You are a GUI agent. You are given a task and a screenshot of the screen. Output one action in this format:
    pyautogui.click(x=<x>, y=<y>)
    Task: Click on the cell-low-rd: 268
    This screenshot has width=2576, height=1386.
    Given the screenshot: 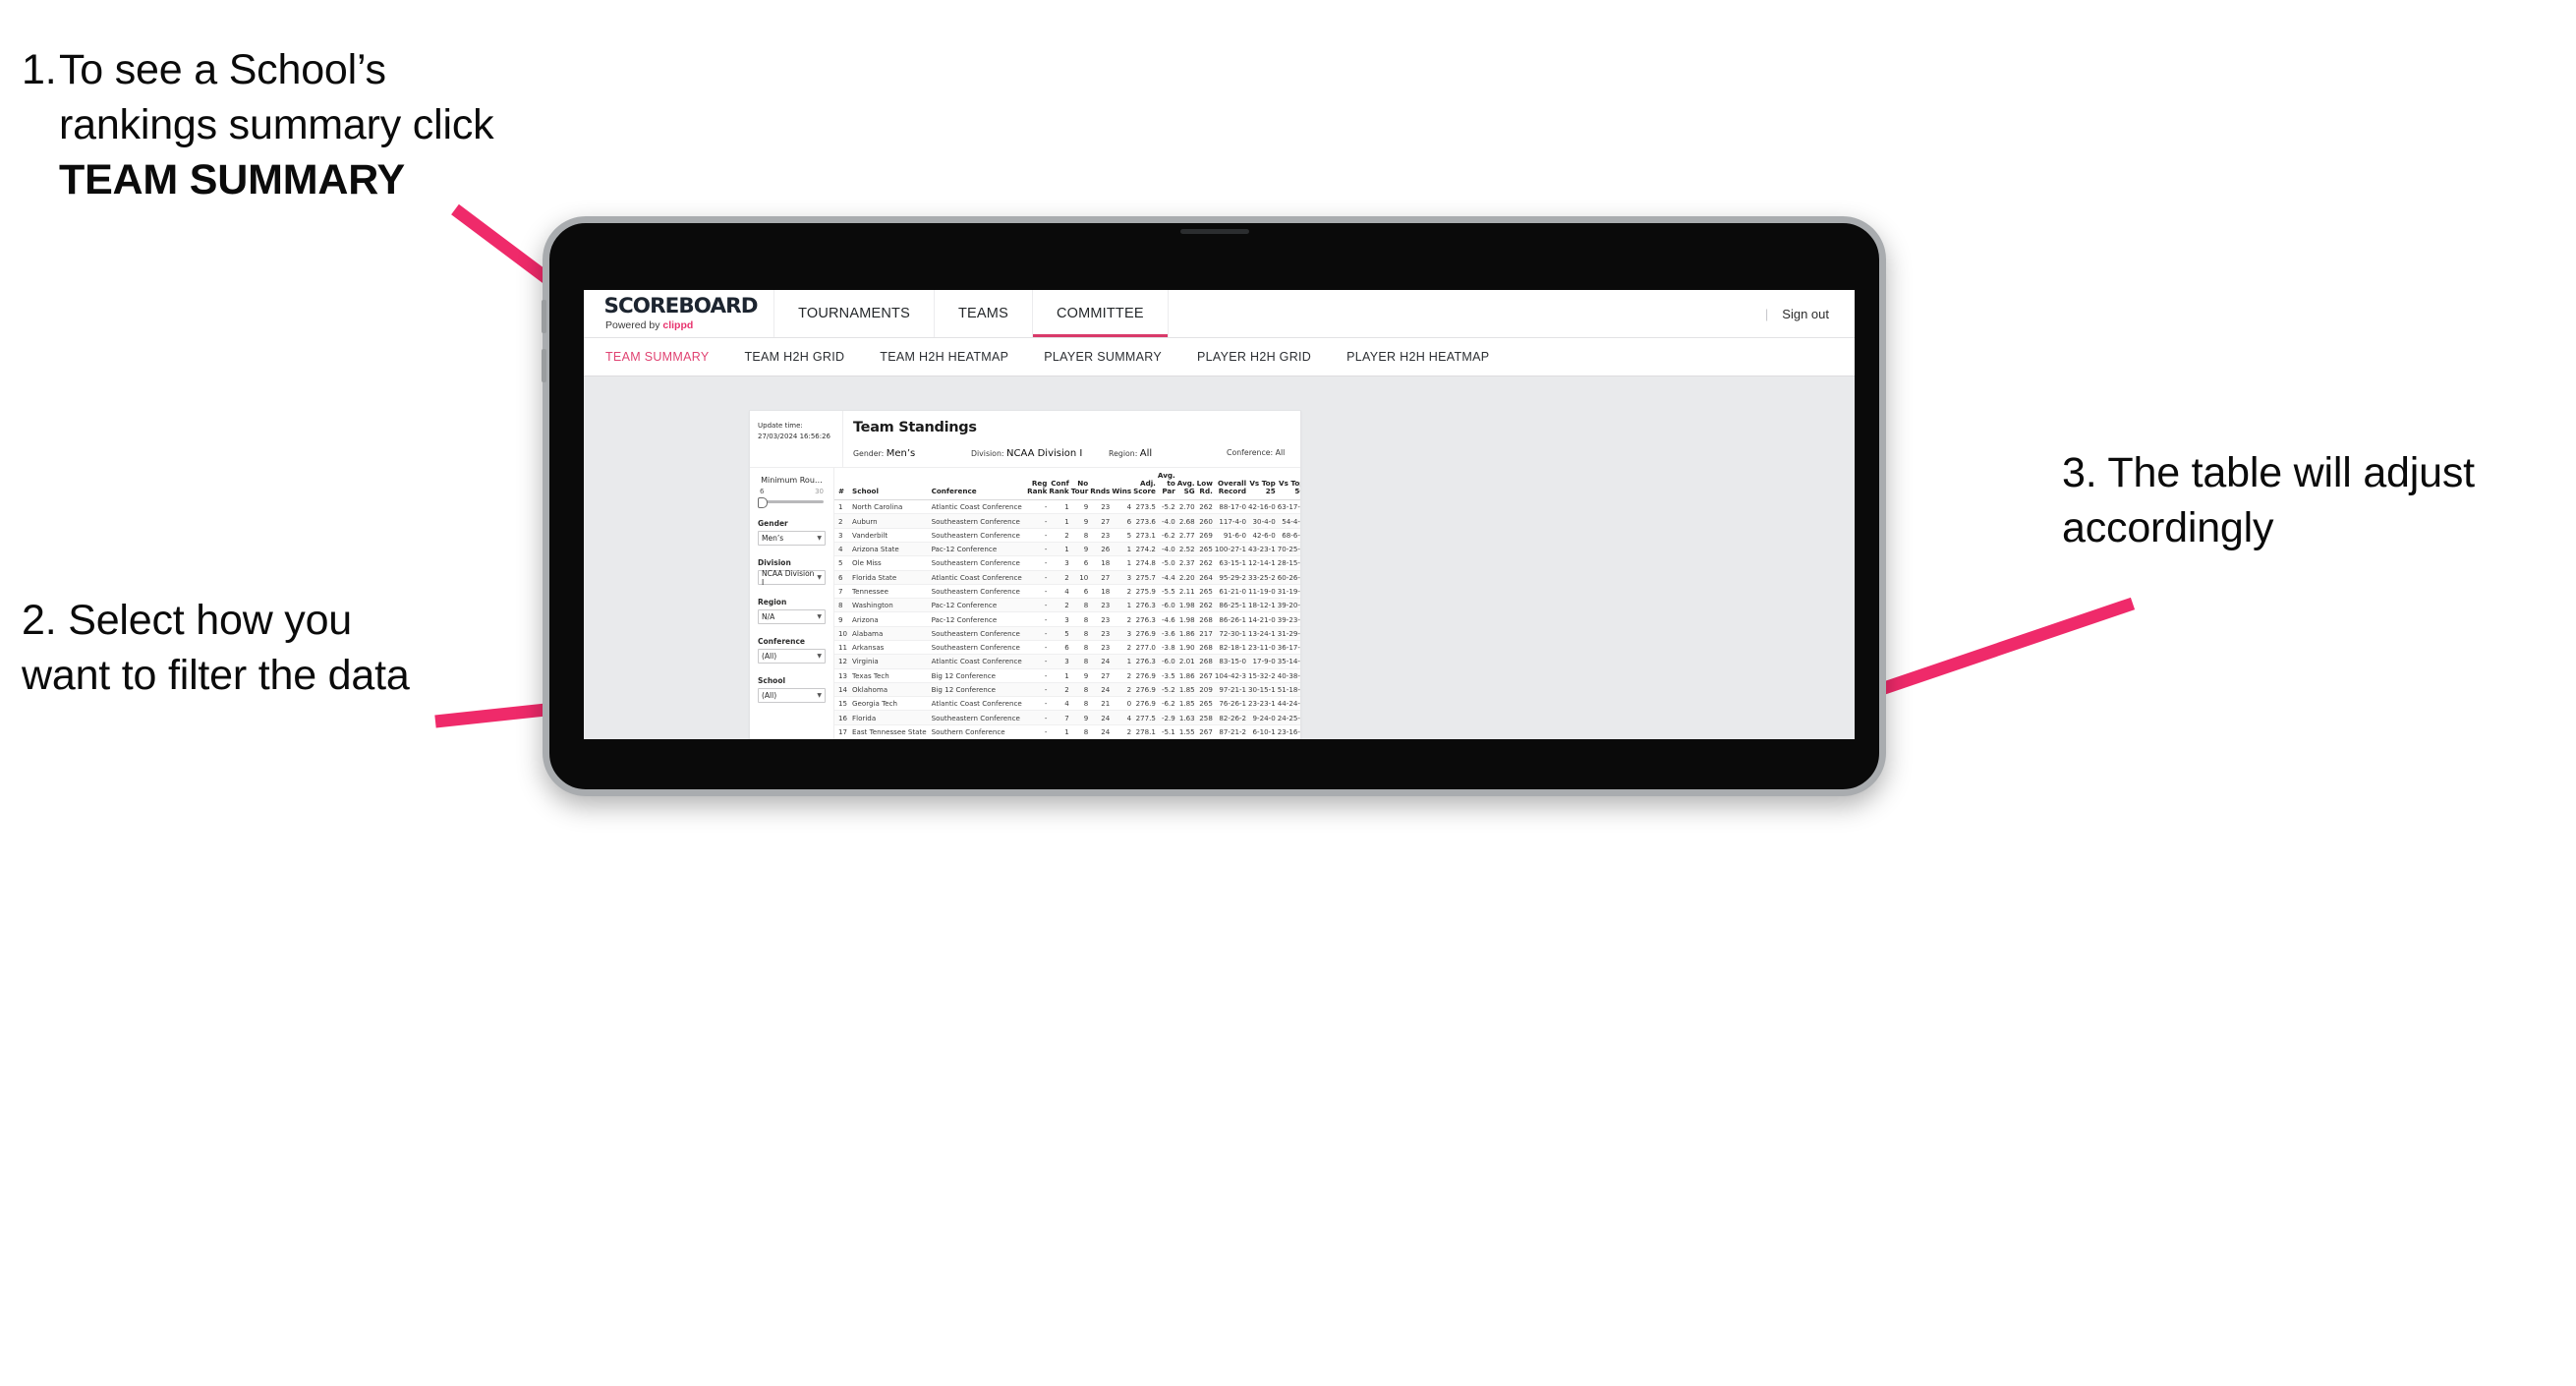 What is the action you would take?
    pyautogui.click(x=1204, y=648)
    